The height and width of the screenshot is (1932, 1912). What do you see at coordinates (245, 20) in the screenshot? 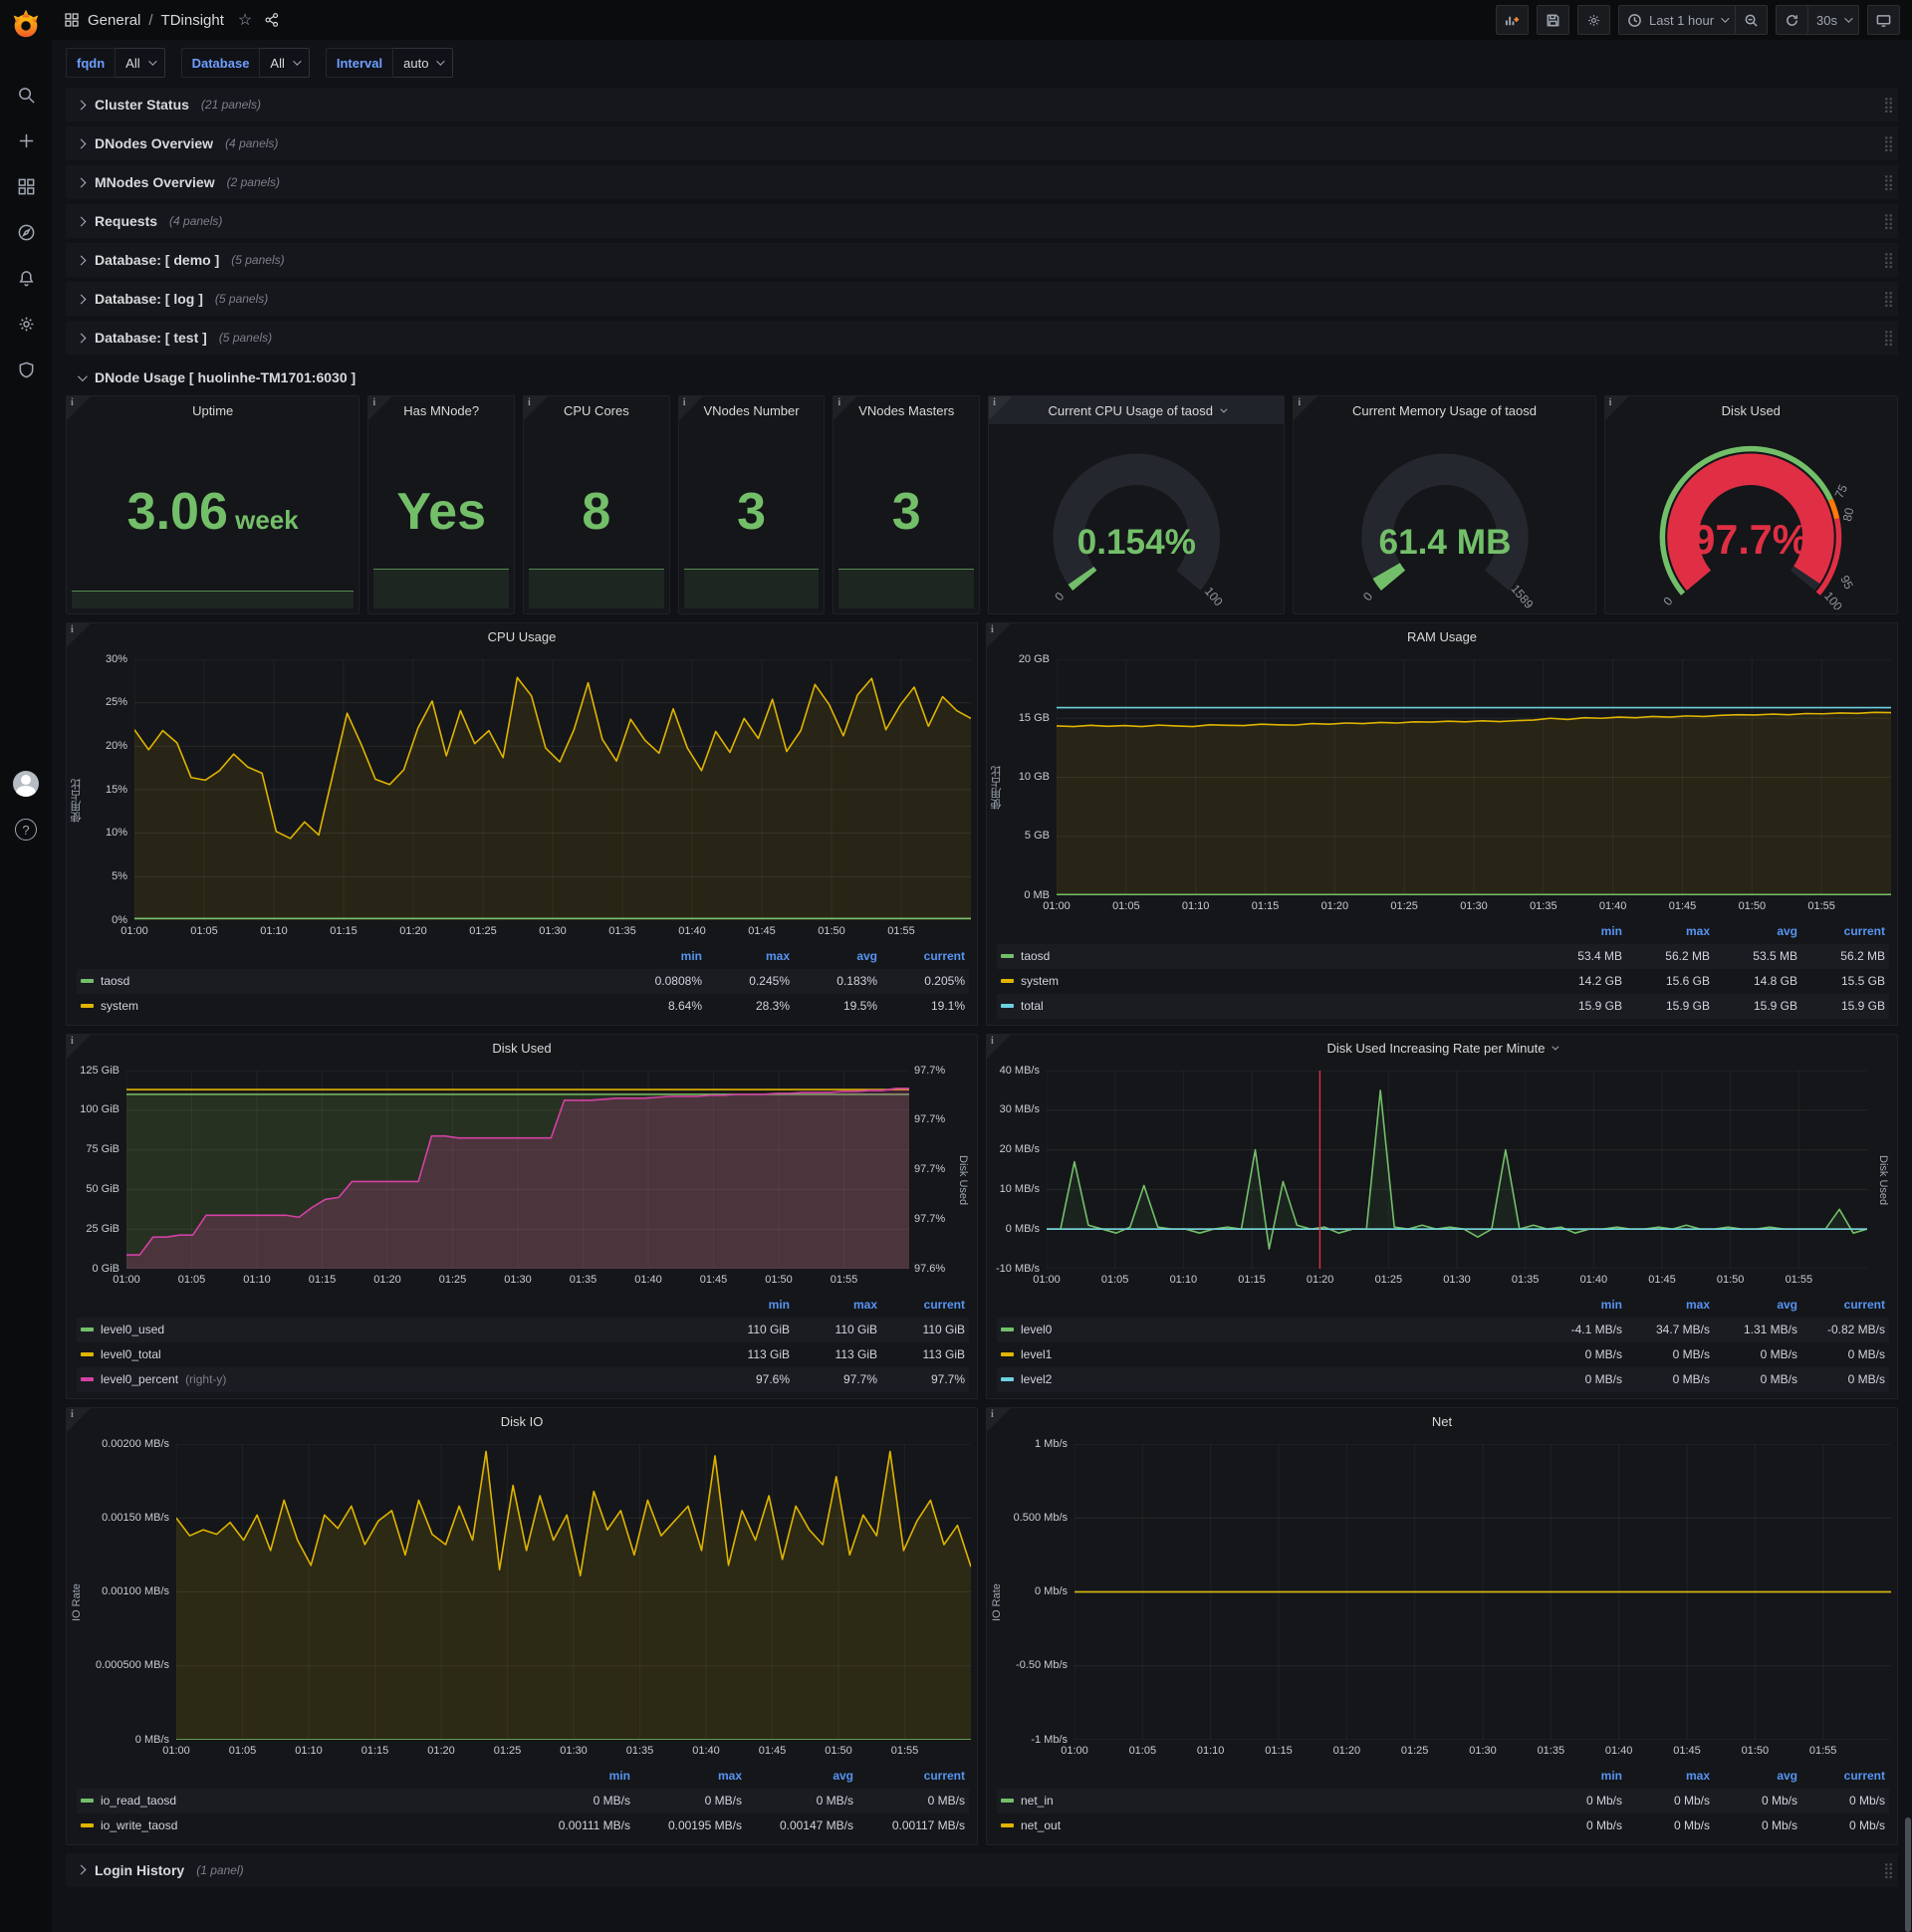
I see `favorite-star-icon: ☆` at bounding box center [245, 20].